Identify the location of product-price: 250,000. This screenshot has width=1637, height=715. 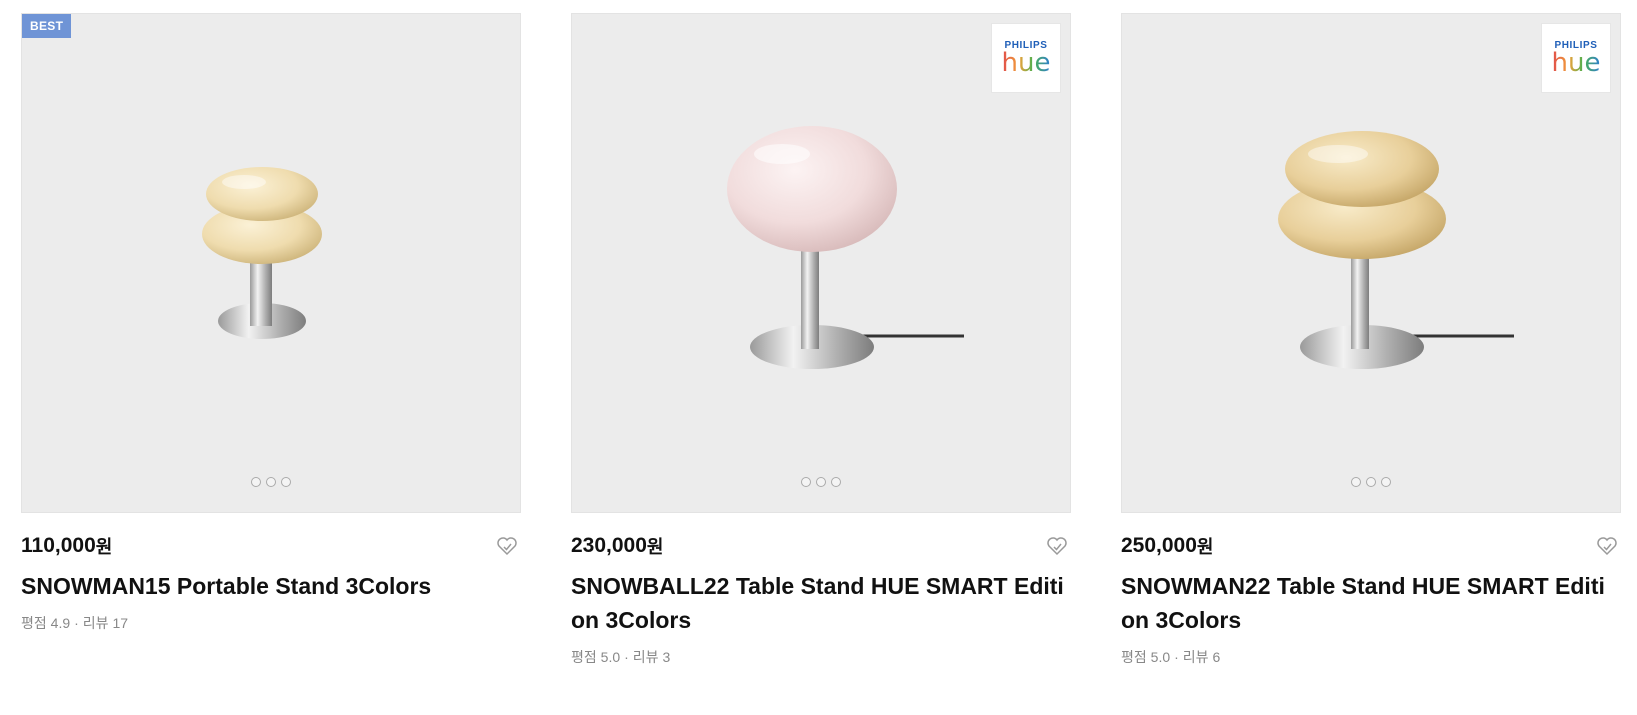
(1159, 545).